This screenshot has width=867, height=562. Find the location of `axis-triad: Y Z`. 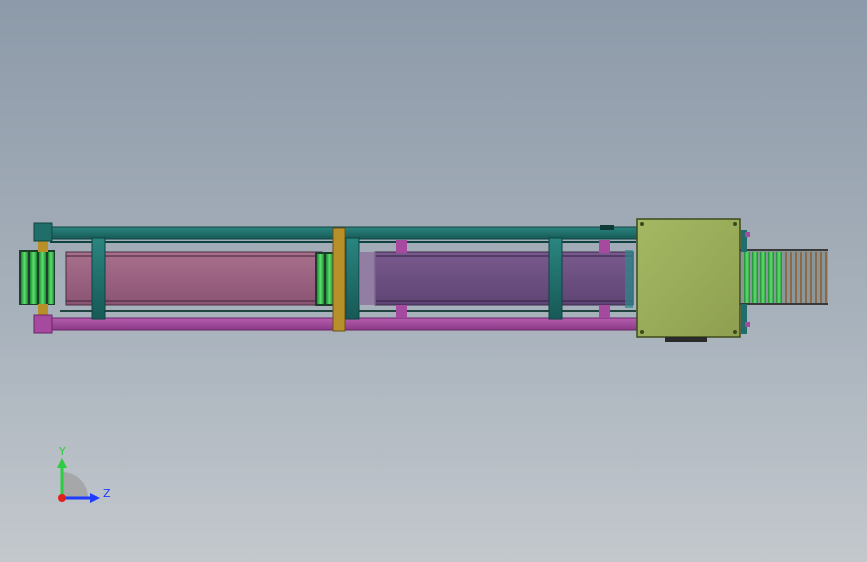

axis-triad: Y Z is located at coordinates (84, 474).